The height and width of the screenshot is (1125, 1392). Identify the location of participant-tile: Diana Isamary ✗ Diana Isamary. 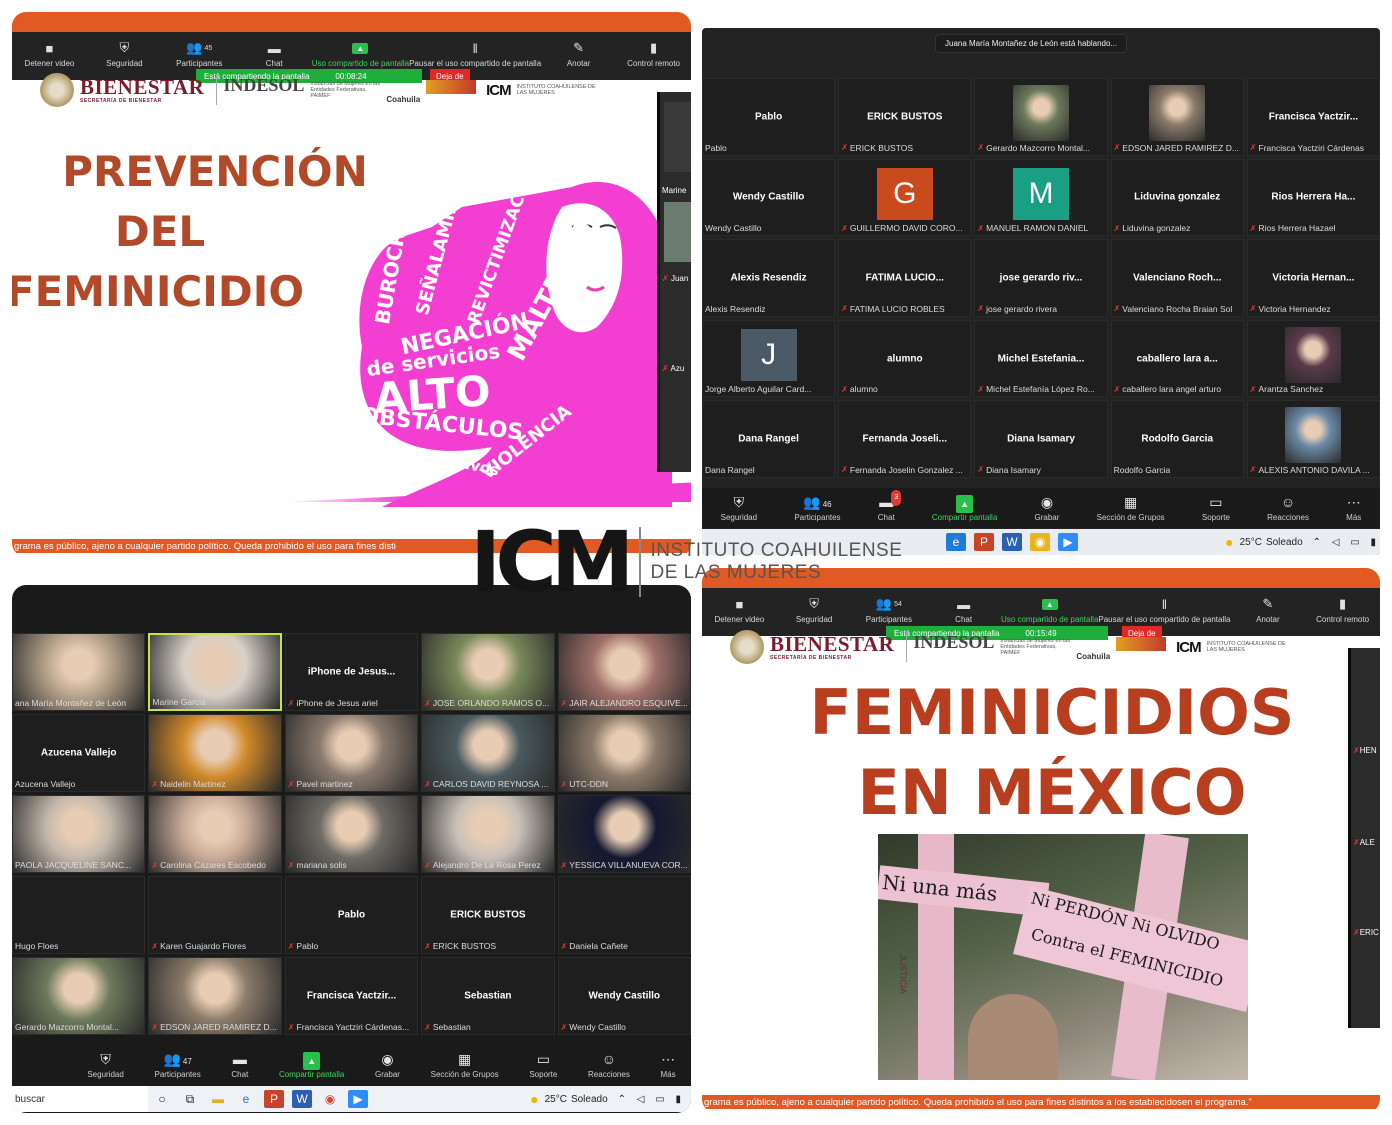
(1041, 439).